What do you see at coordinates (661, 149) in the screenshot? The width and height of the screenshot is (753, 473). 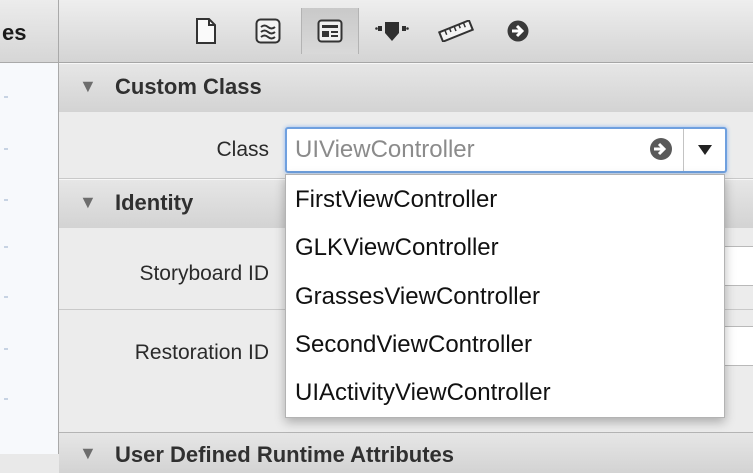 I see `go-to-class-arrow-icon` at bounding box center [661, 149].